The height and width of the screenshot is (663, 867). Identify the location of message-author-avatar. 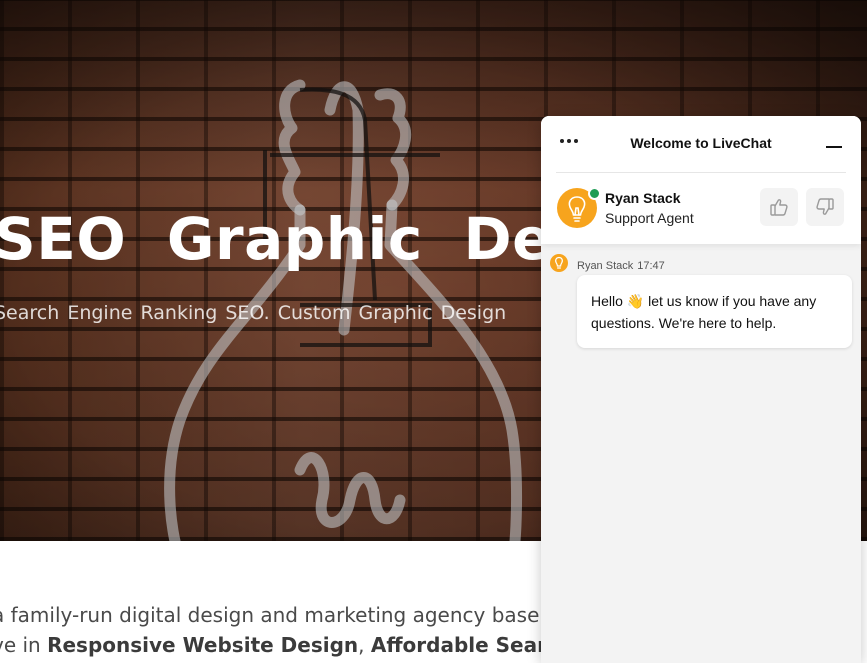
(559, 263).